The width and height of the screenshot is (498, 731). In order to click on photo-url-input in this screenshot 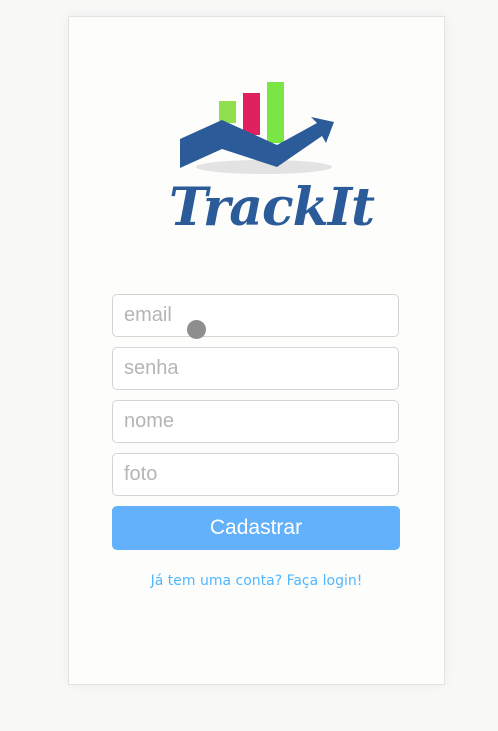, I will do `click(255, 474)`.